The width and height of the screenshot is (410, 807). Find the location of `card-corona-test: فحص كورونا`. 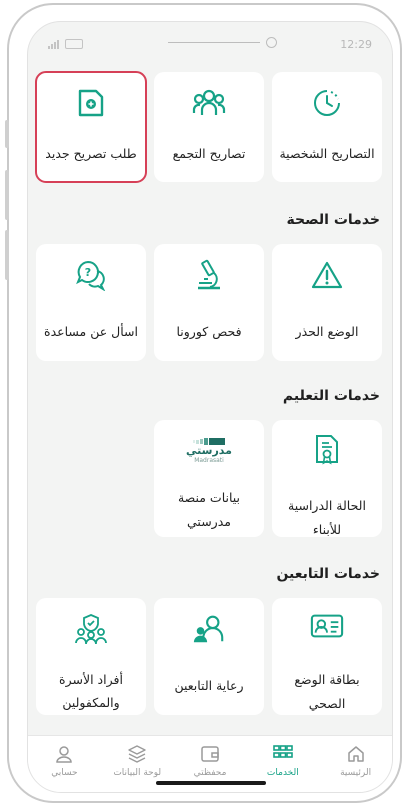

card-corona-test: فحص كورونا is located at coordinates (209, 302).